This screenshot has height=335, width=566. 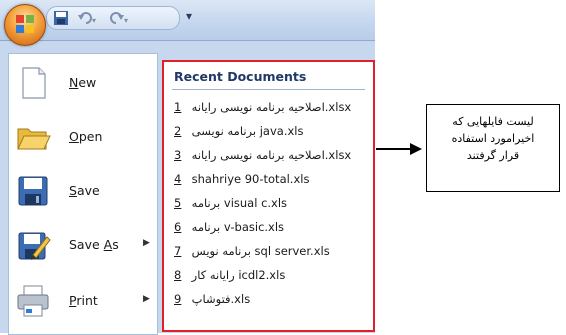 What do you see at coordinates (88, 18) in the screenshot?
I see `undo-icon: ▾` at bounding box center [88, 18].